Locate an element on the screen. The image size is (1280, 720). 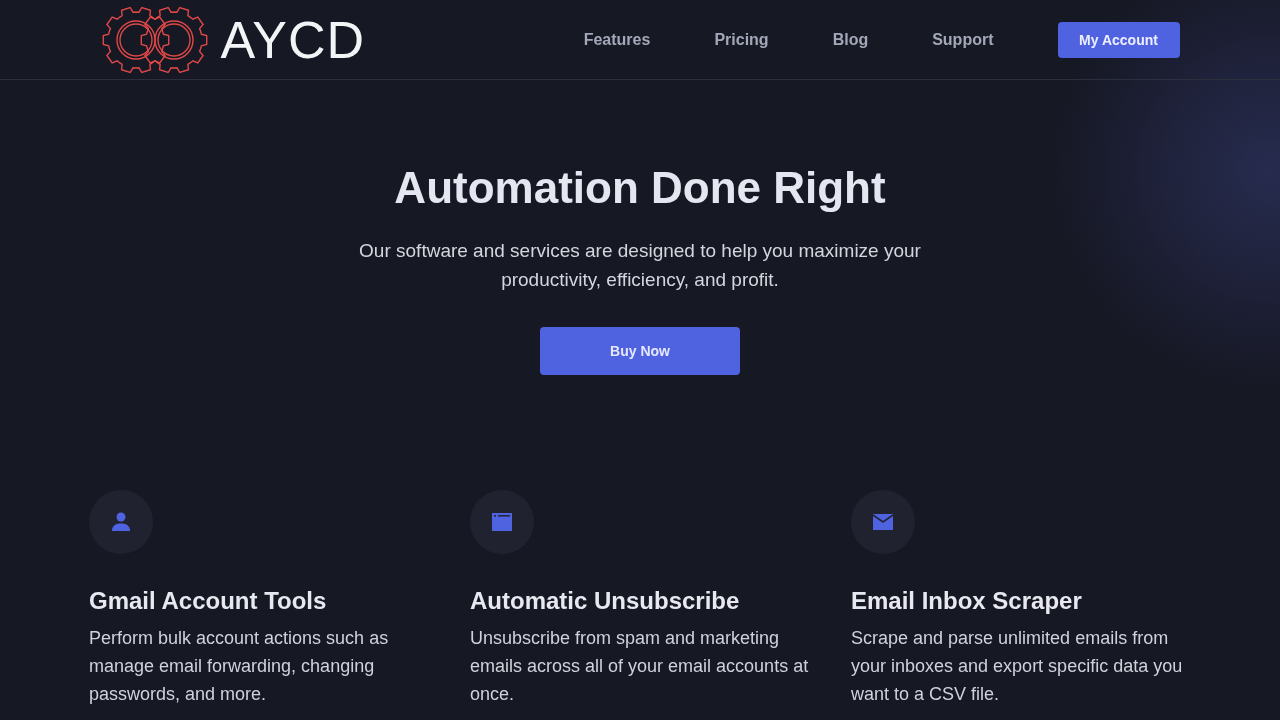
feature-description: Perform bulk account actions such as manage email forwarding, changing passwords, and more. is located at coordinates (239, 666).